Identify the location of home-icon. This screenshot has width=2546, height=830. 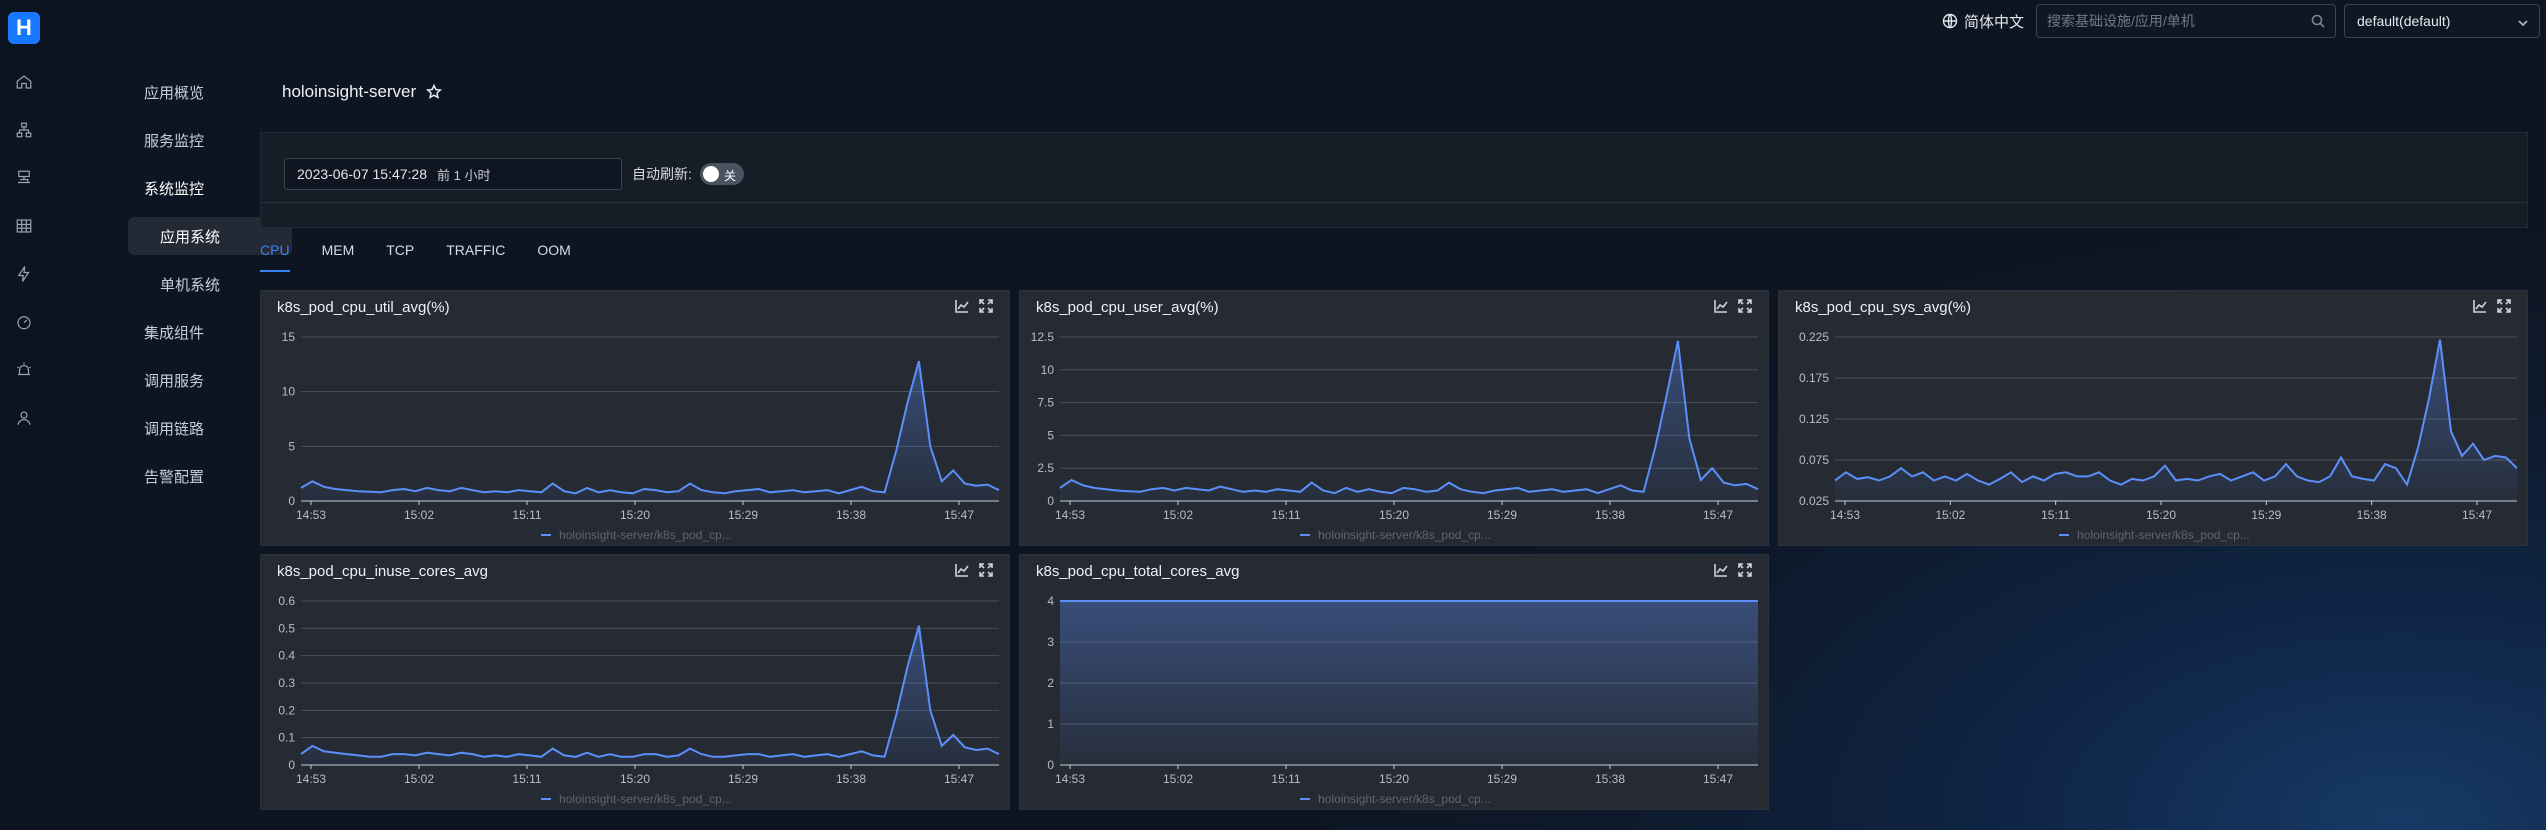
(24, 82).